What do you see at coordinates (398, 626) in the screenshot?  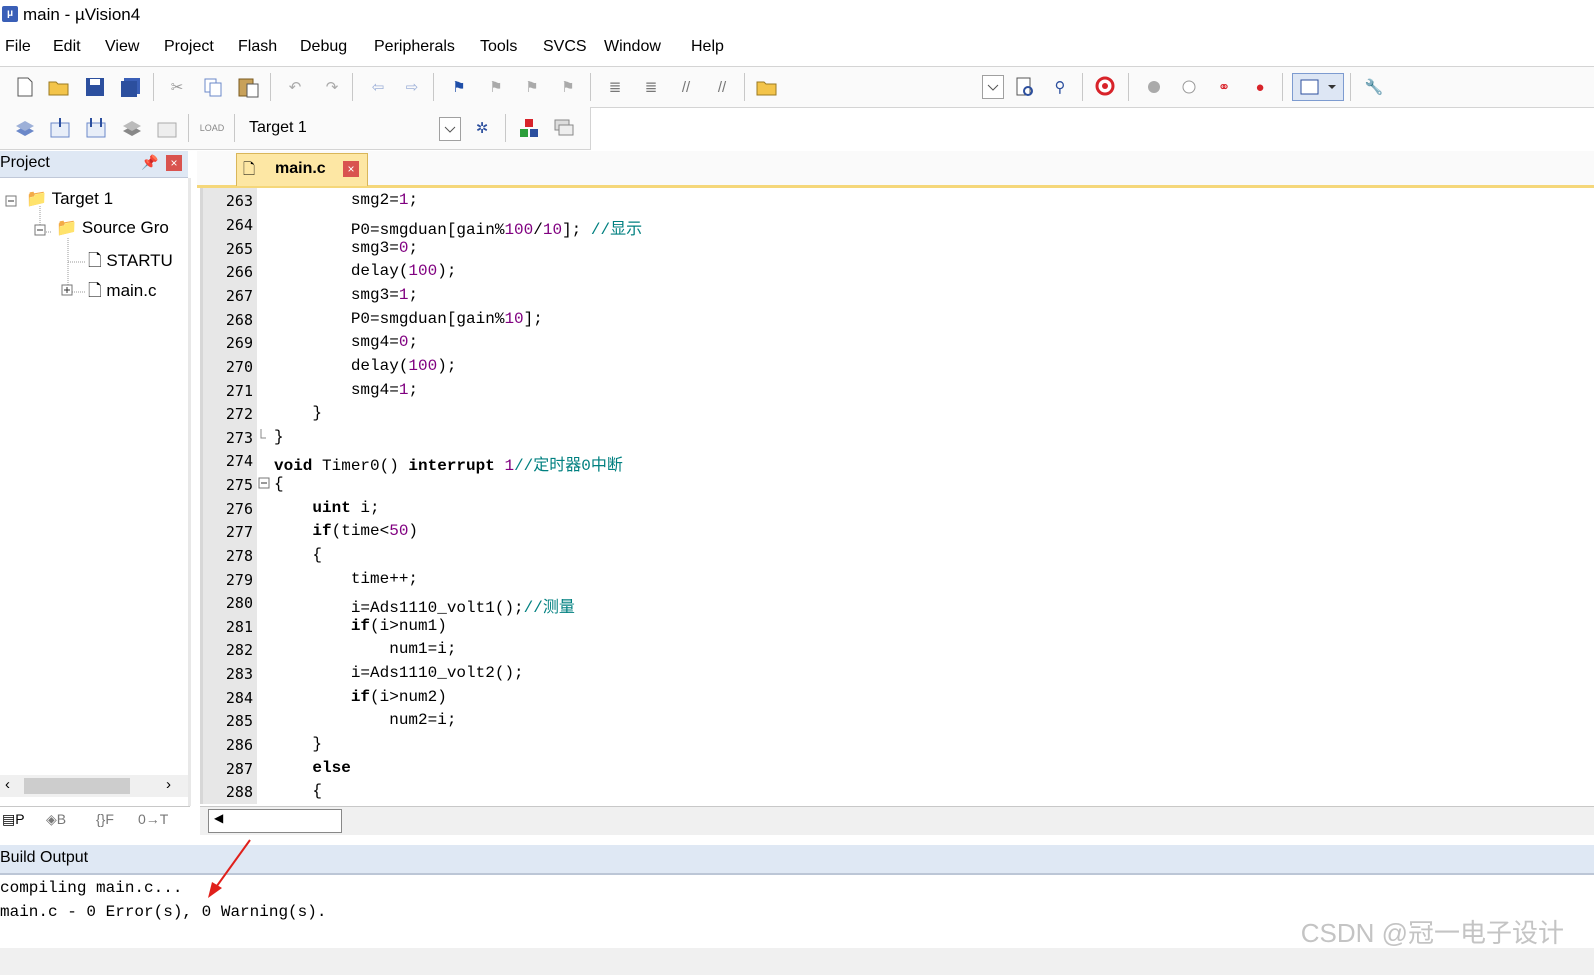 I see `code-line: if(i>num1)` at bounding box center [398, 626].